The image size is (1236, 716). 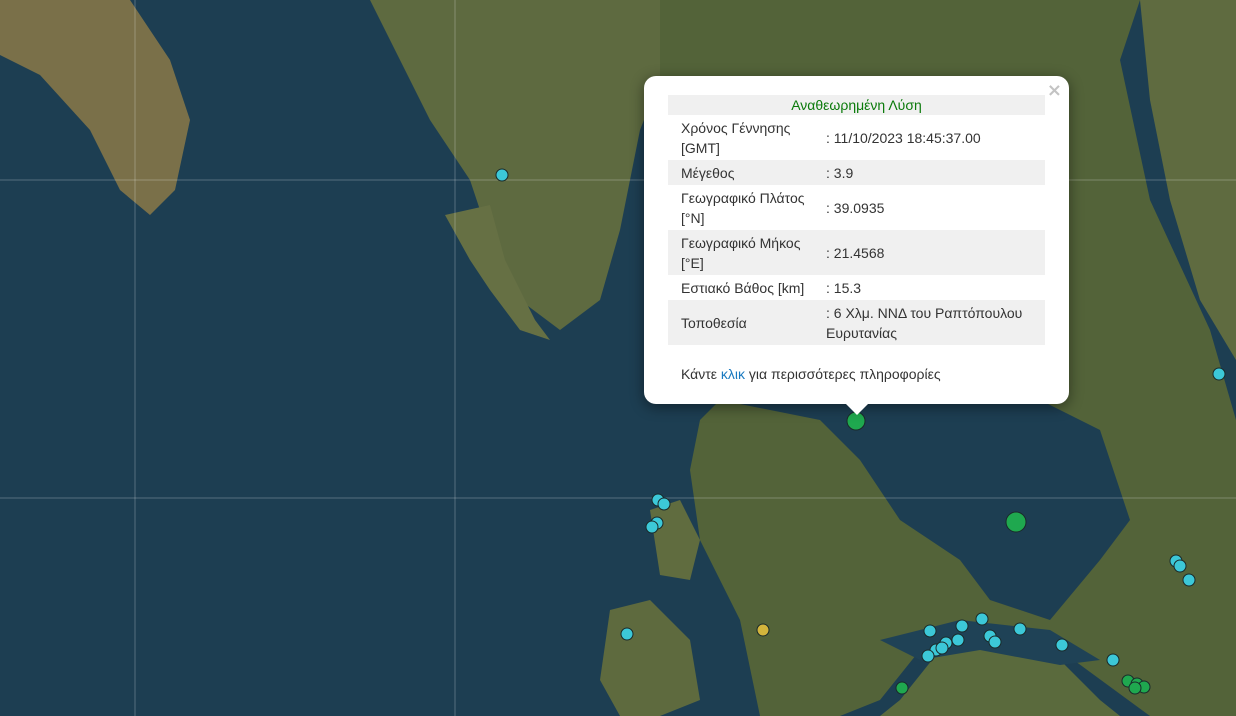 I want to click on latitude-value: : 39.0935, so click(x=855, y=208).